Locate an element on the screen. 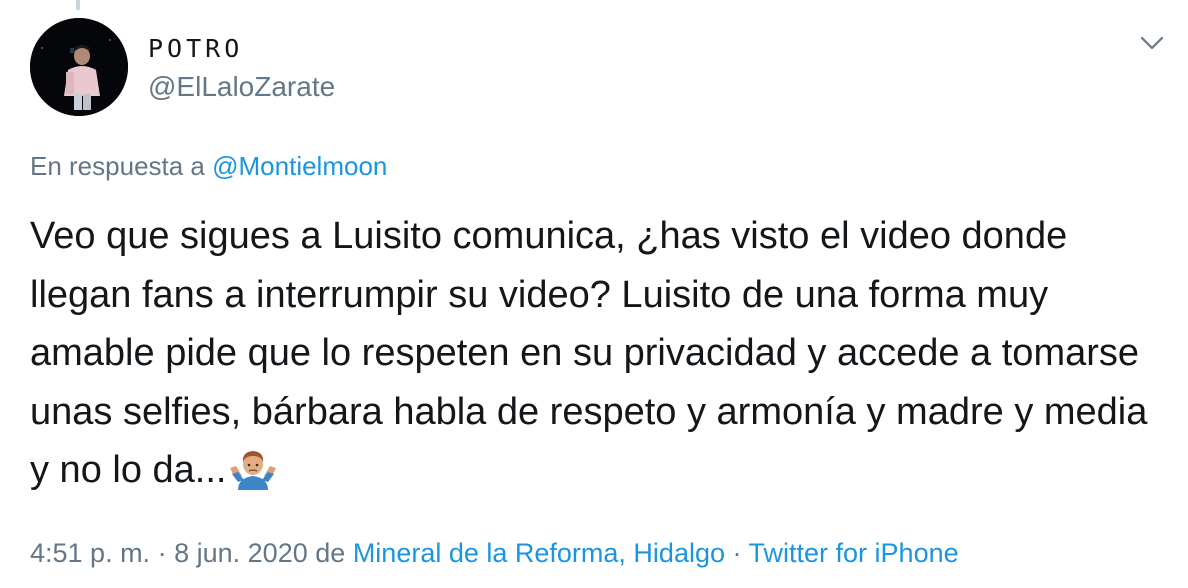  reply-prefix: En respuesta a is located at coordinates (117, 166).